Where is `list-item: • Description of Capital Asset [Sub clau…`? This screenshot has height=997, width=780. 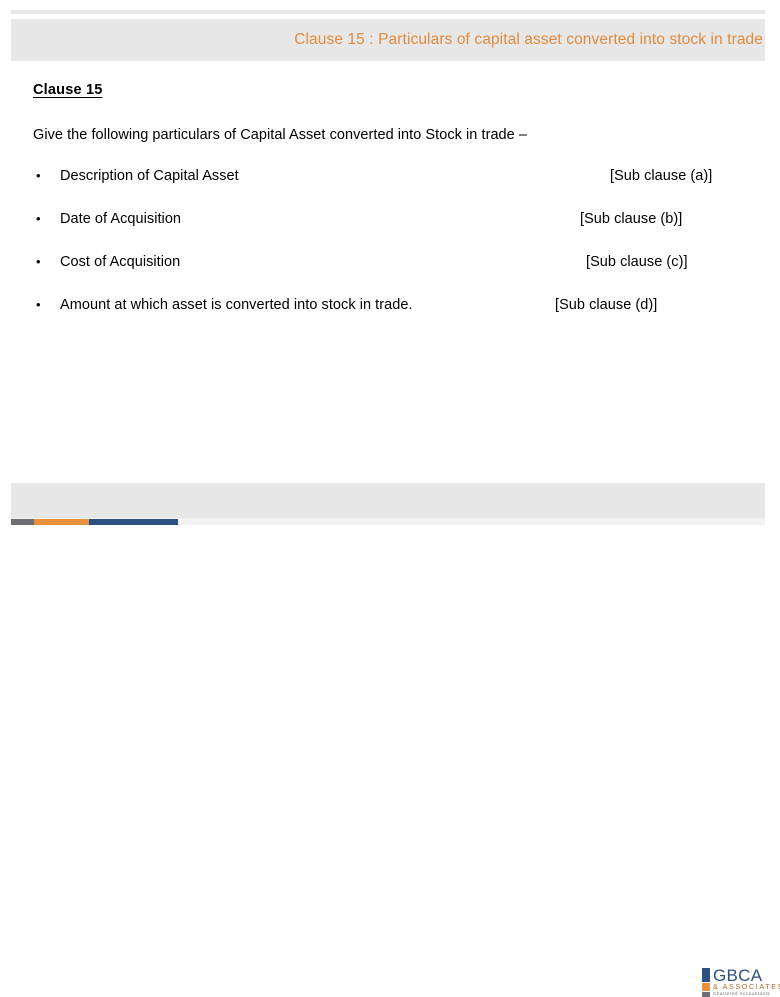 list-item: • Description of Capital Asset [Sub clau… is located at coordinates (390, 187).